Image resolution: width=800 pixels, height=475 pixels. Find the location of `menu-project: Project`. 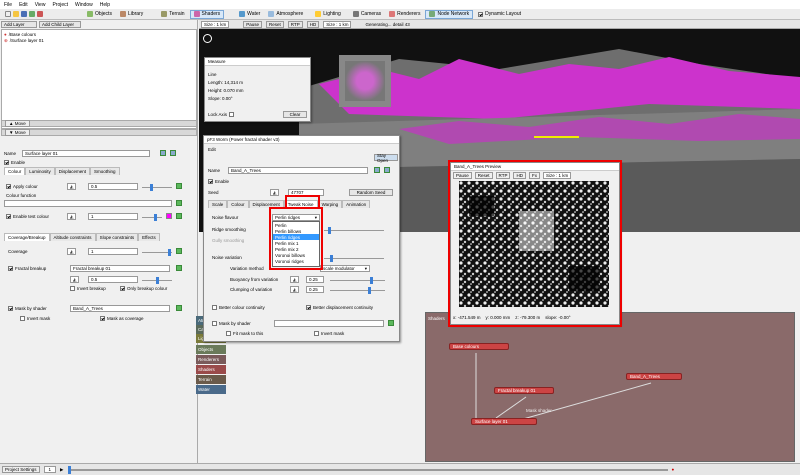

menu-project: Project is located at coordinates (60, 5).